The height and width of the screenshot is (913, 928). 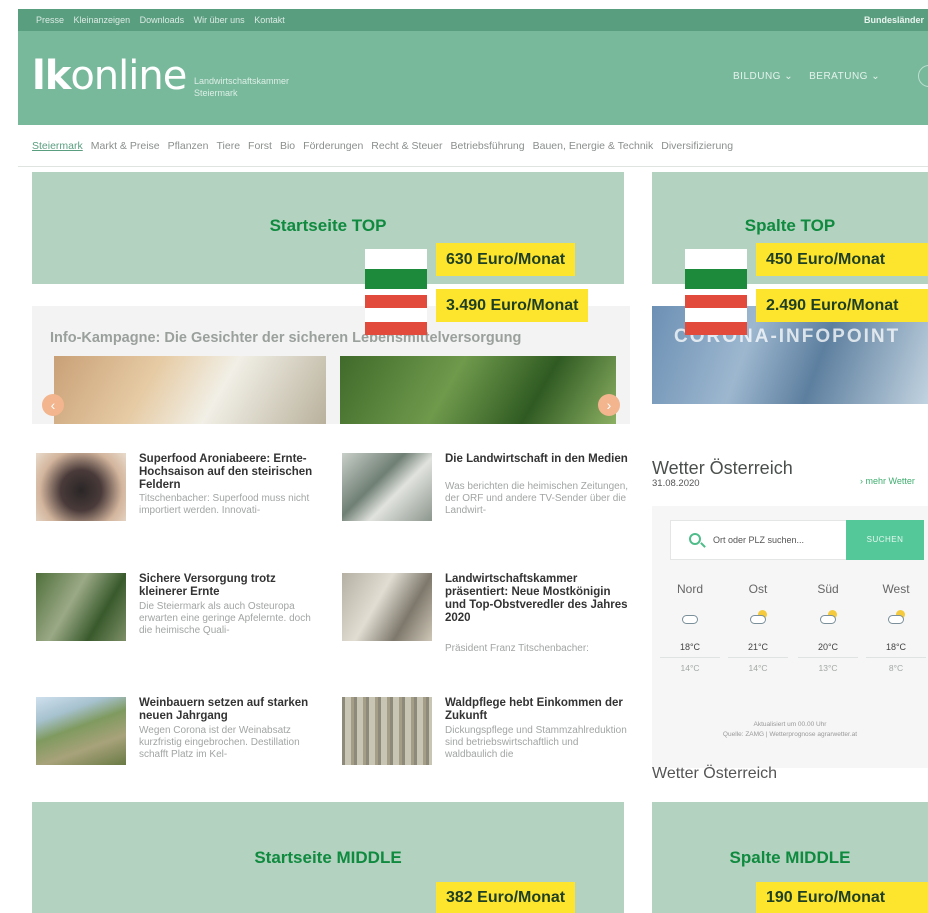 I want to click on weather-temp-max: 20°C, so click(x=828, y=650).